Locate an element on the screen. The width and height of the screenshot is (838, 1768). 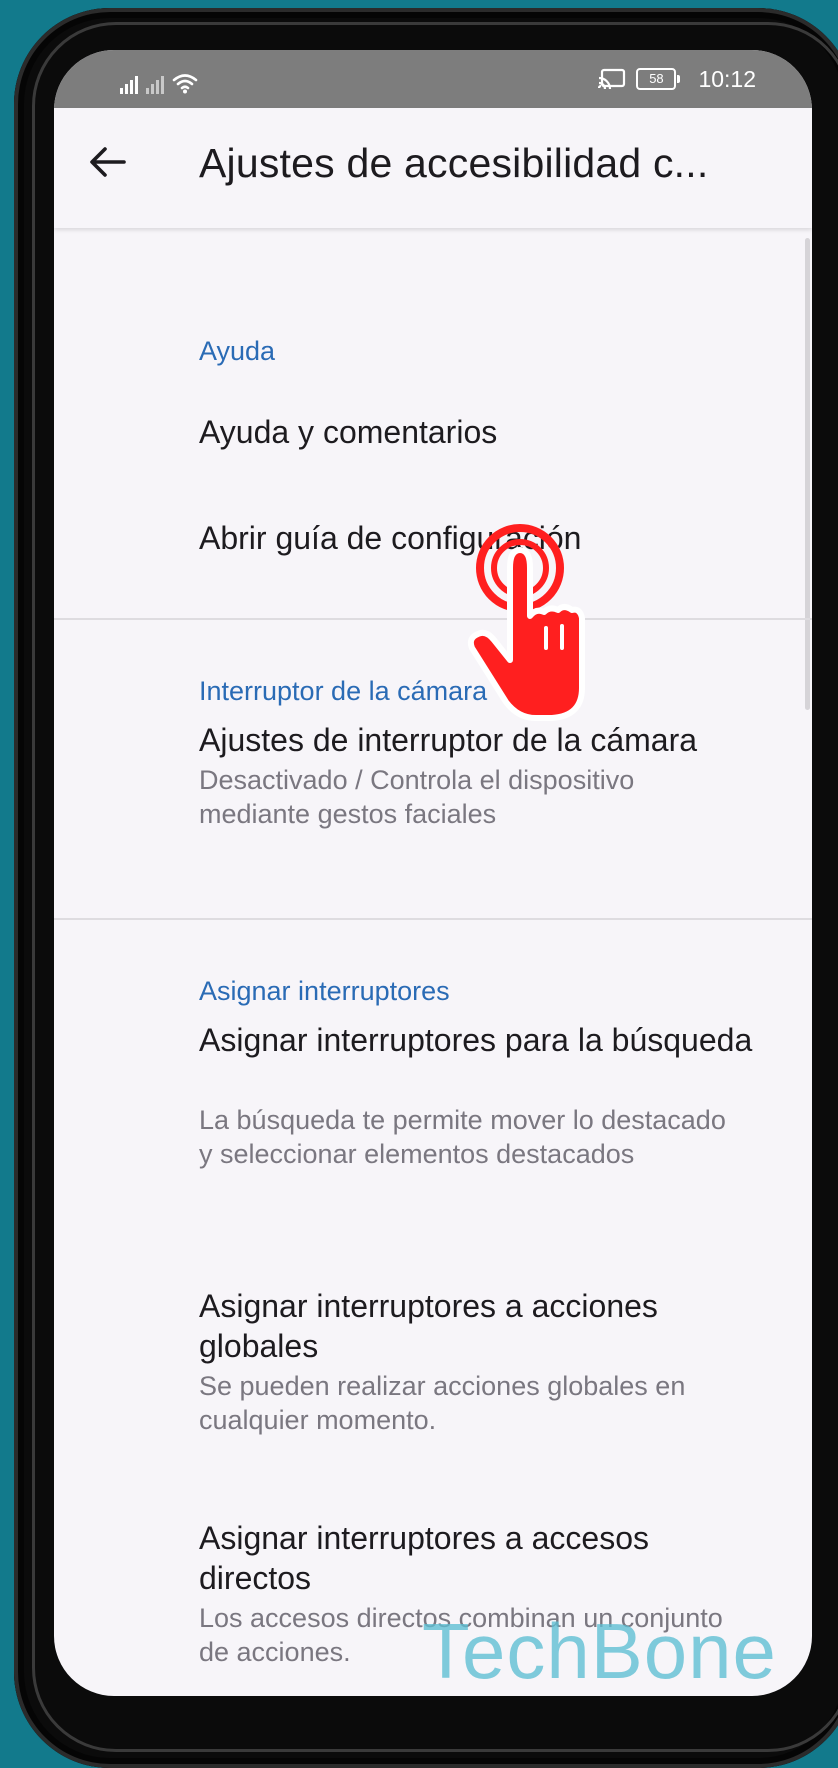
wifi-icon is located at coordinates (185, 84).